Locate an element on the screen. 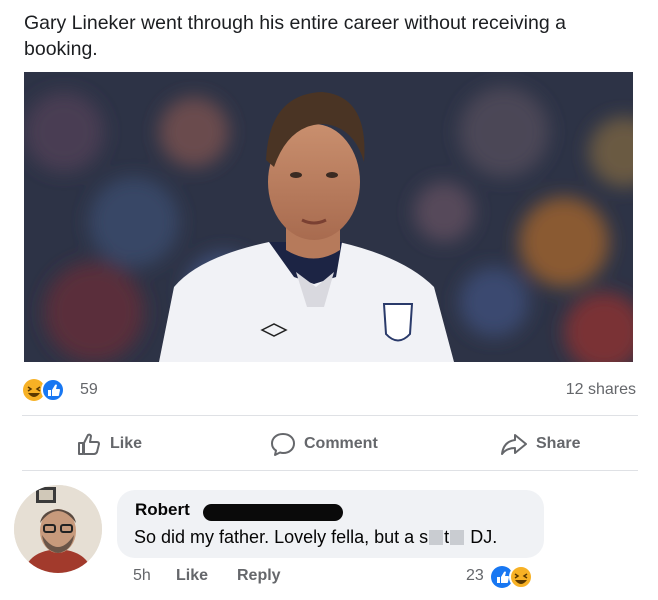  comment-label: Comment is located at coordinates (341, 443).